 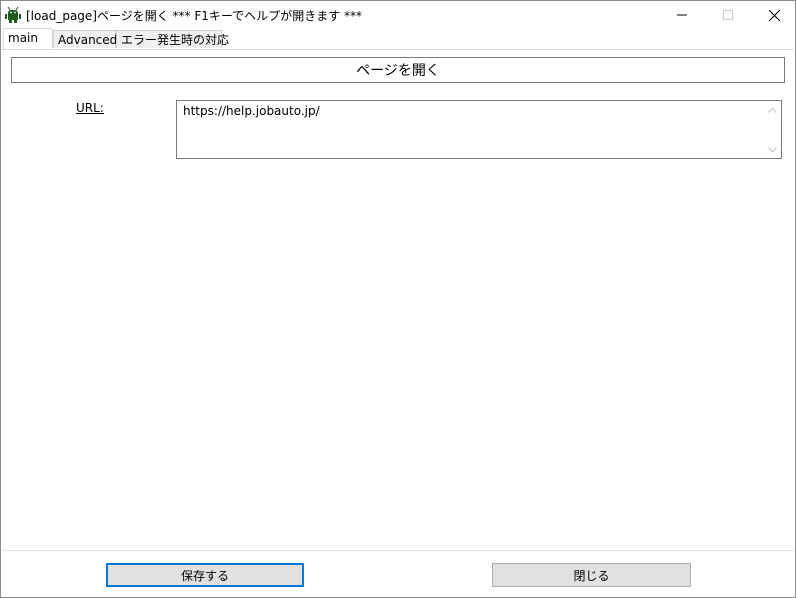 I want to click on url-value: https://help.jobauto.jp/, so click(x=251, y=111).